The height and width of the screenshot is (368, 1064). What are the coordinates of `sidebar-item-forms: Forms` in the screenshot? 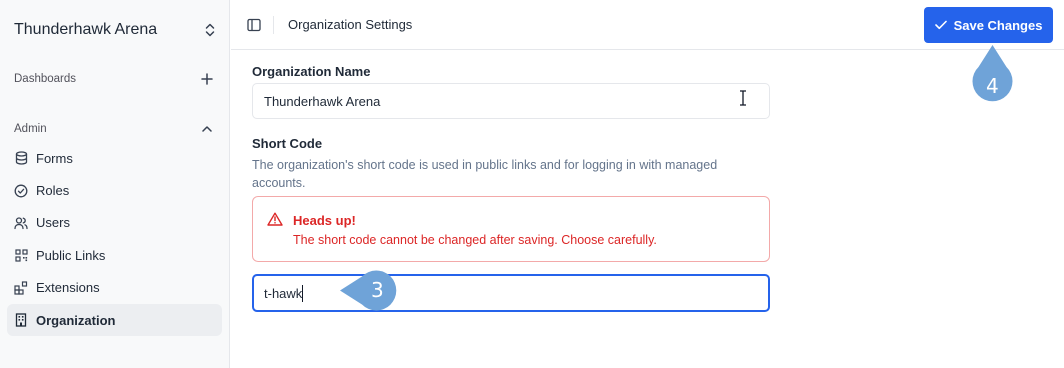 It's located at (114, 158).